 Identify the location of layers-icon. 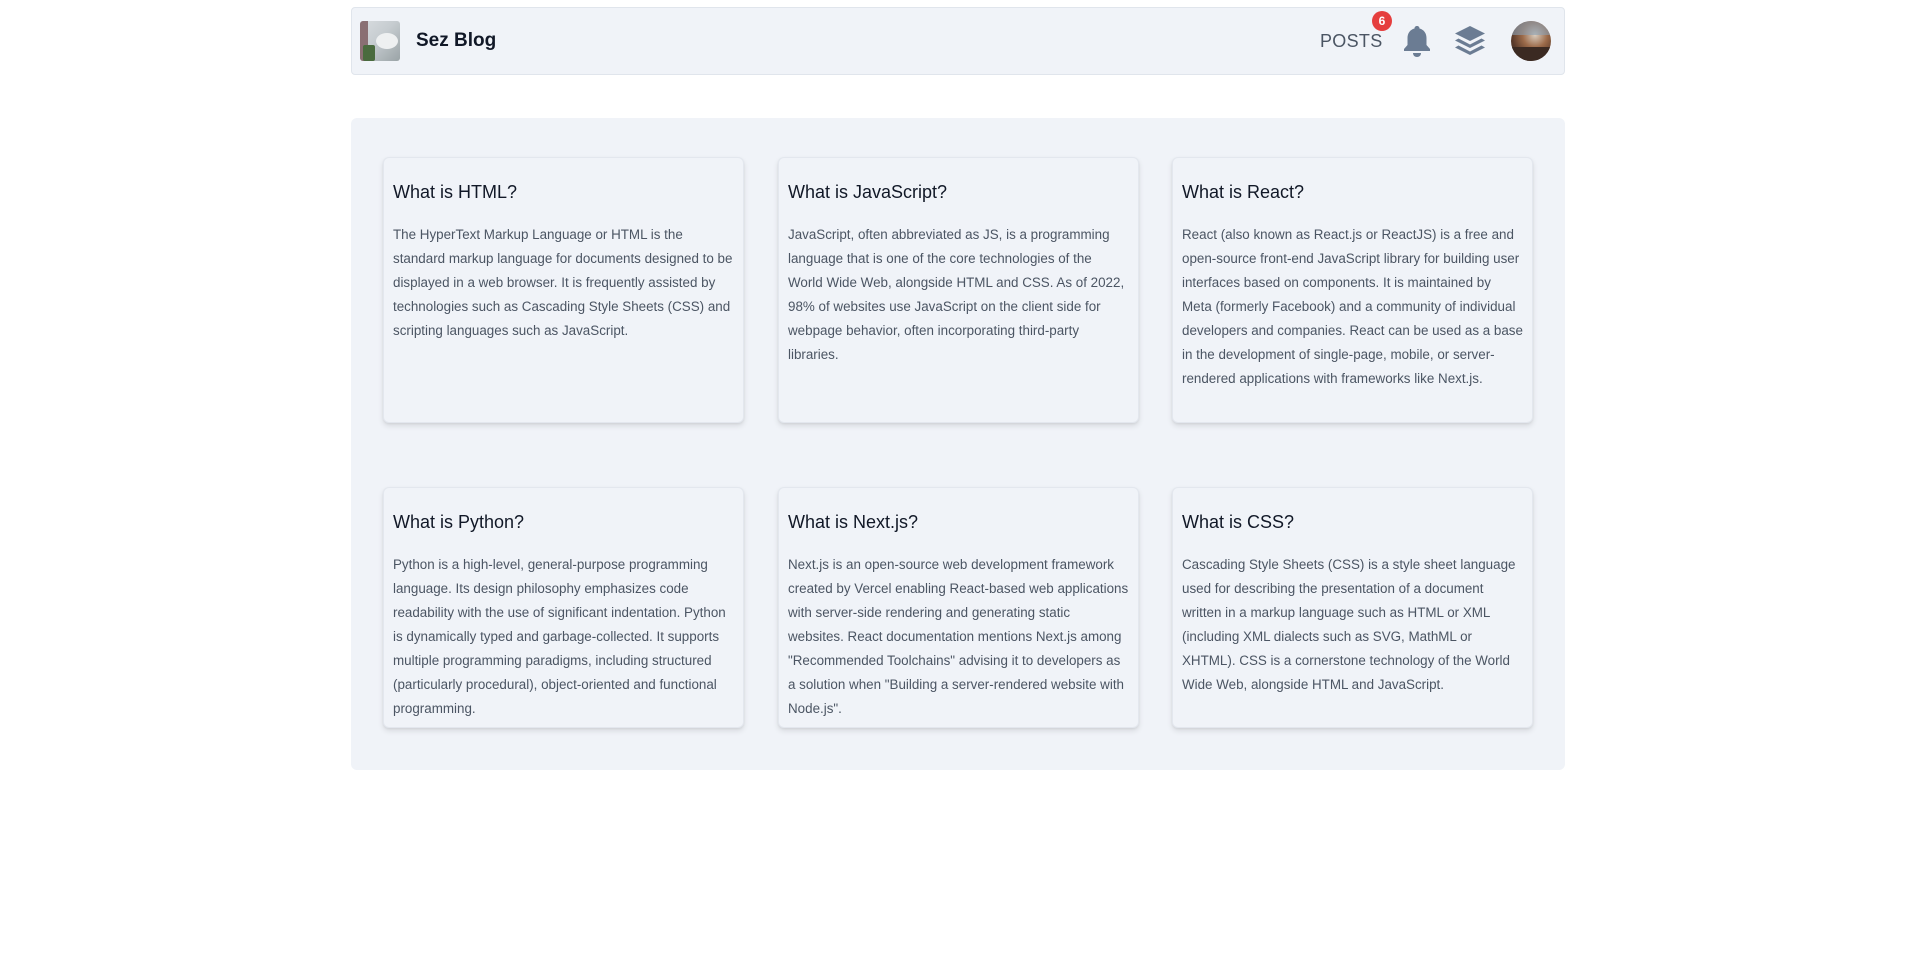
(1470, 41).